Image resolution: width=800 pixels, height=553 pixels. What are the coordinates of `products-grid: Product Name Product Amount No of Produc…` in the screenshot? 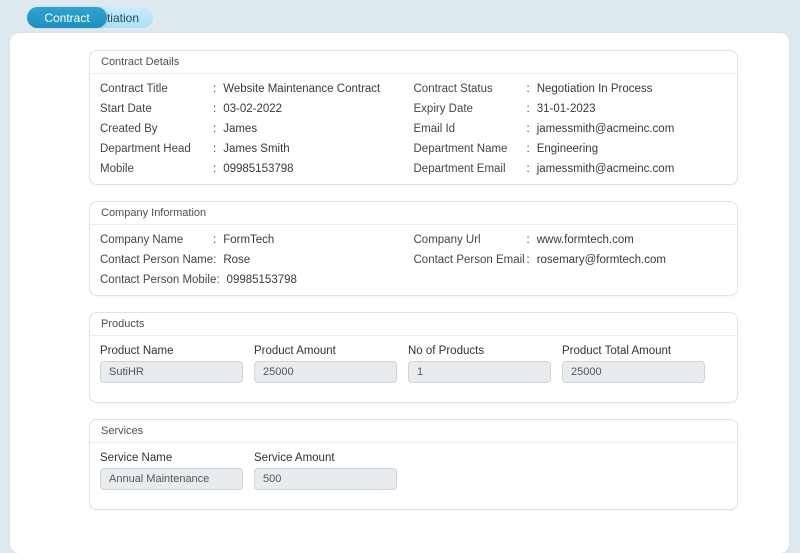 It's located at (413, 369).